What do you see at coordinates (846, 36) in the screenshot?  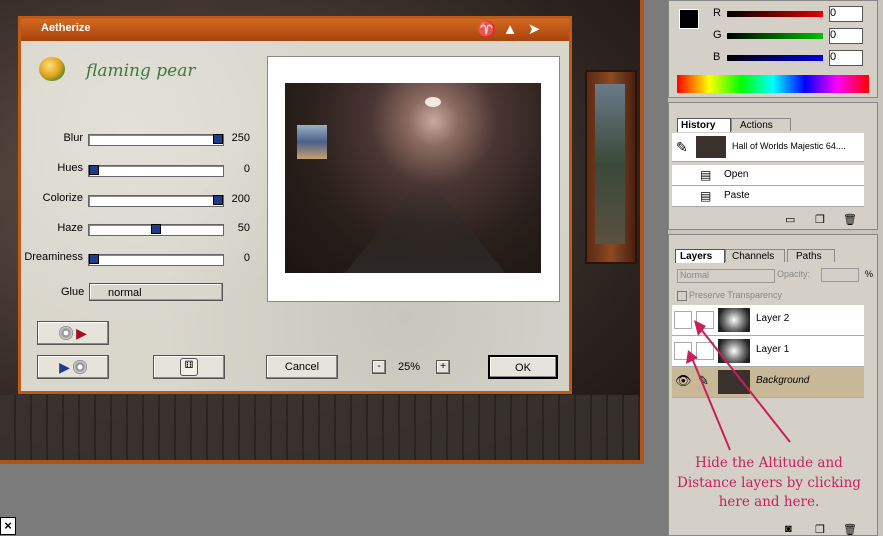 I see `g-input: 0` at bounding box center [846, 36].